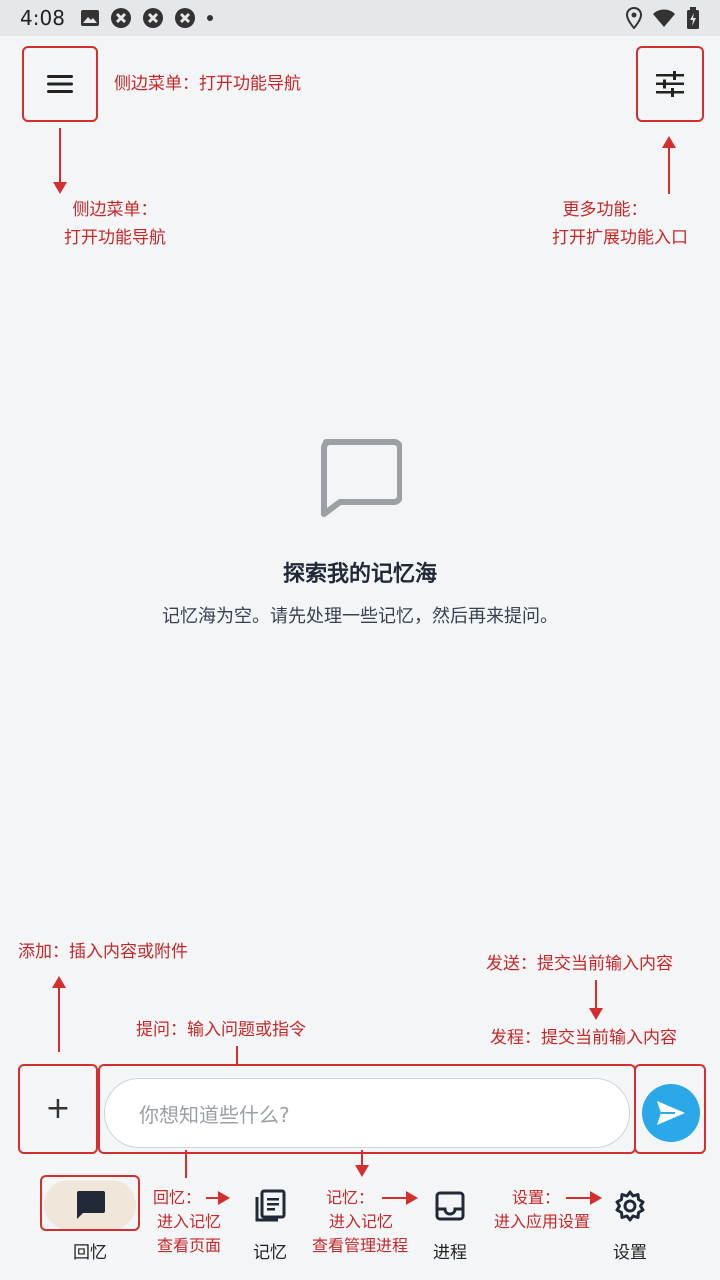 The image size is (720, 1280). Describe the element at coordinates (349, 1197) in the screenshot. I see `annotation-memory-1: 记忆：` at that location.